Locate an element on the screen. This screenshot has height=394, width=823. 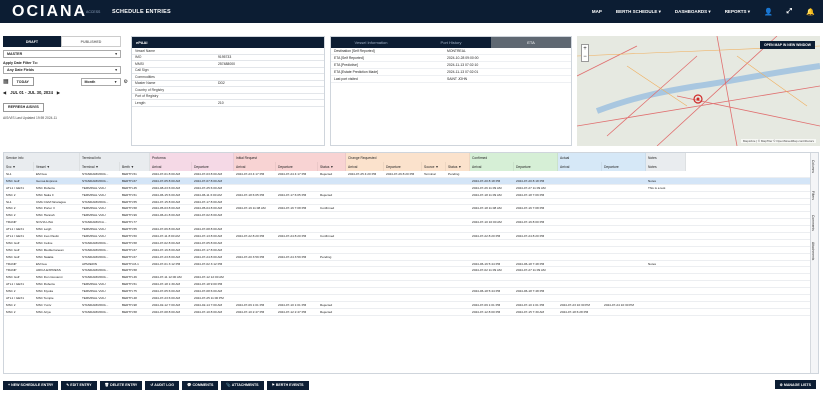
bell-icon: 🔔 is located at coordinates (810, 12).